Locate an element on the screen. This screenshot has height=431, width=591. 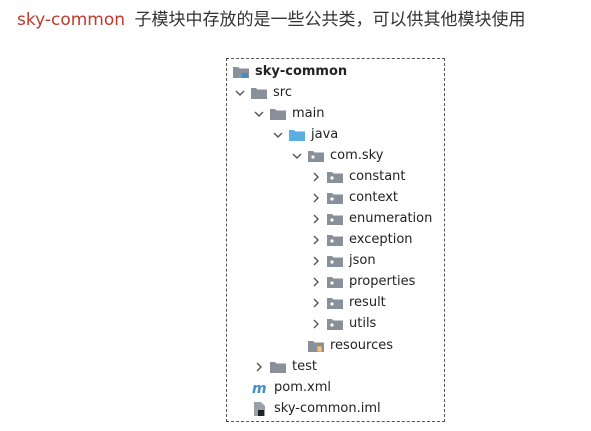
tree-item-label: context is located at coordinates (373, 197).